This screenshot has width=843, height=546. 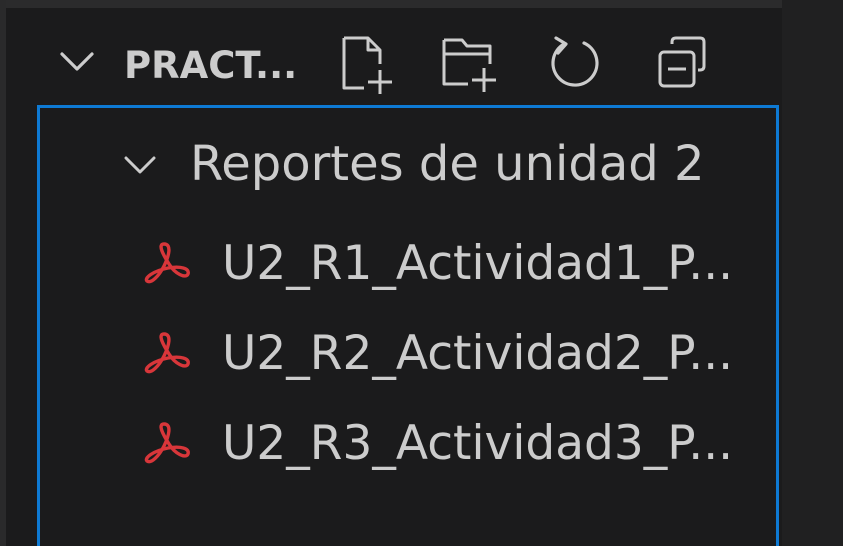 I want to click on folder-label: Reportes de unidad 2, so click(x=447, y=164).